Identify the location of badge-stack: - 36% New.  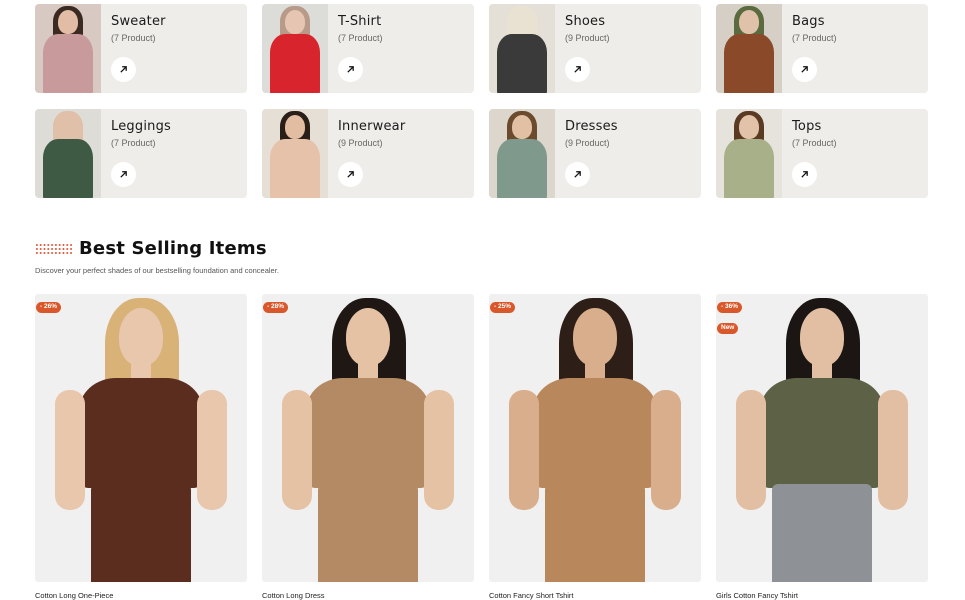
(729, 314).